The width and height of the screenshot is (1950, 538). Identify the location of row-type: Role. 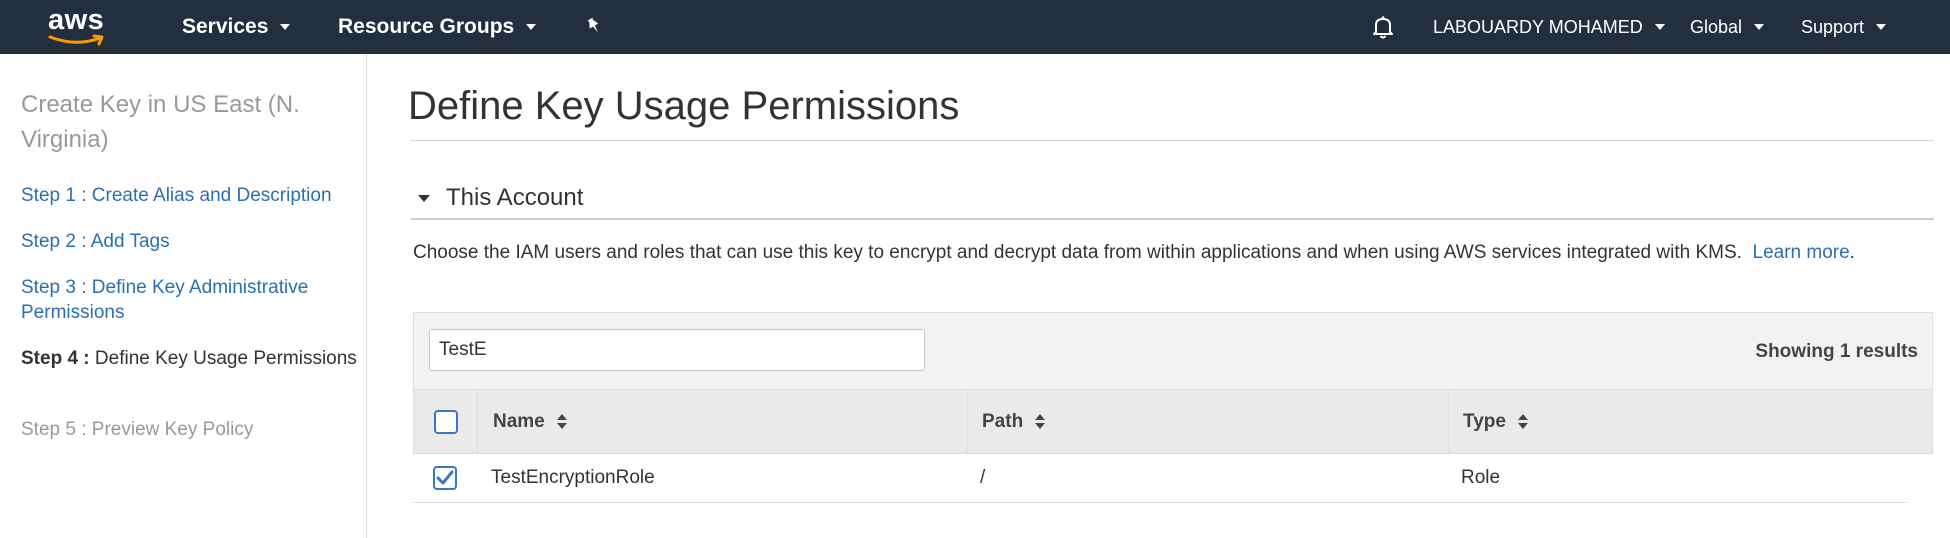
(1481, 477).